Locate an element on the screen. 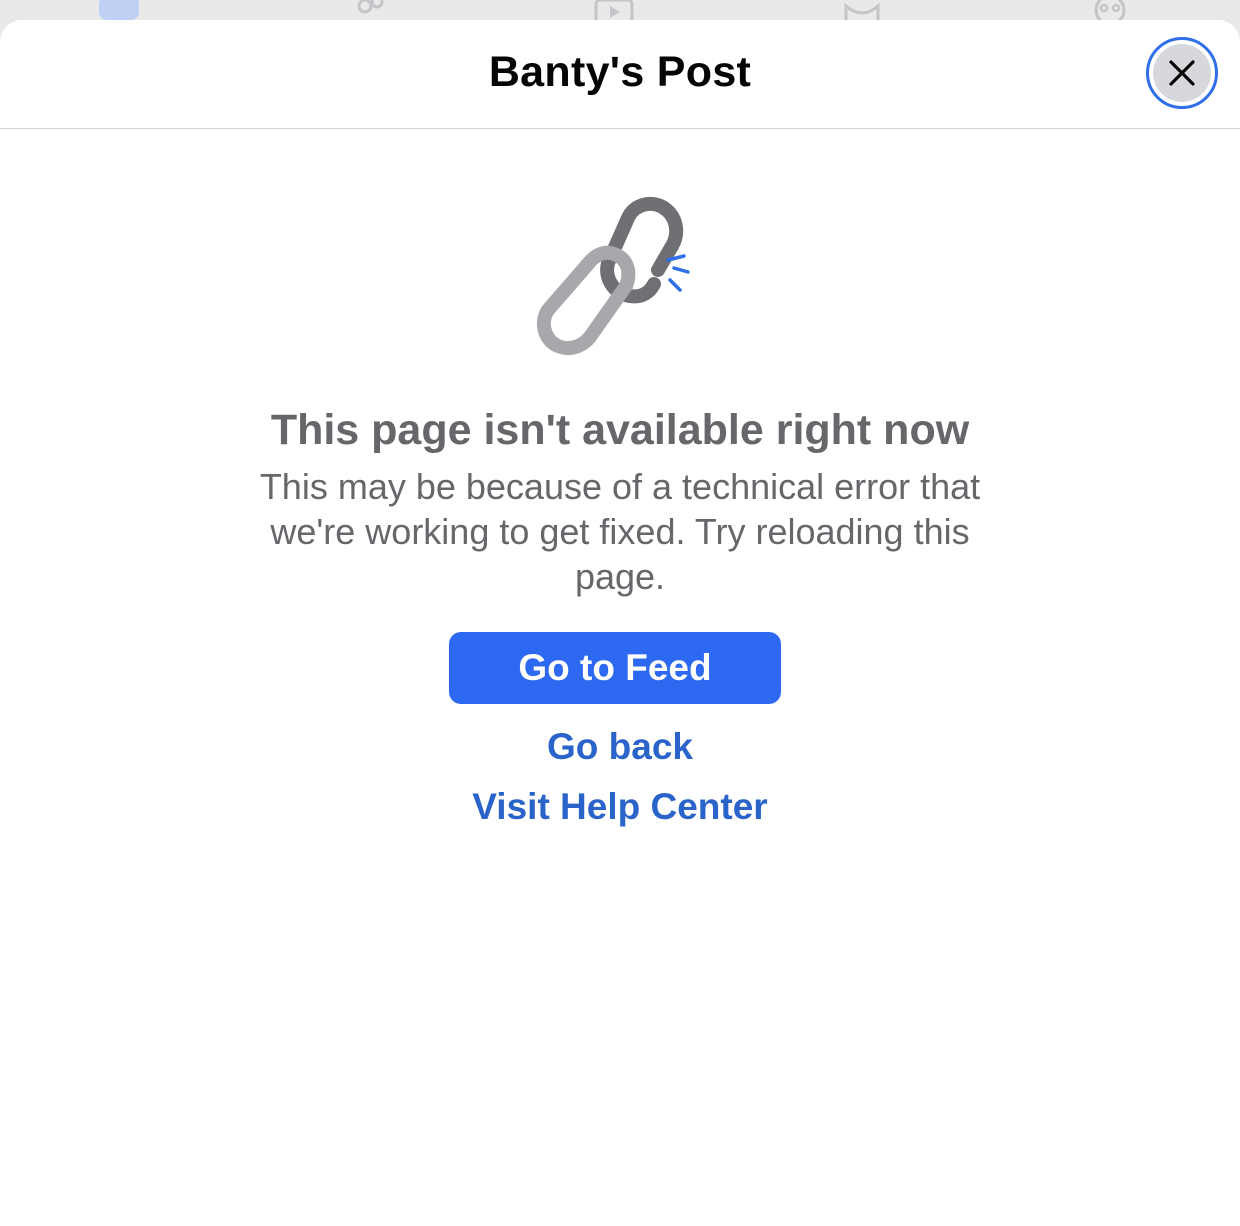 This screenshot has height=1226, width=1240. marketplace-icon is located at coordinates (862, 10).